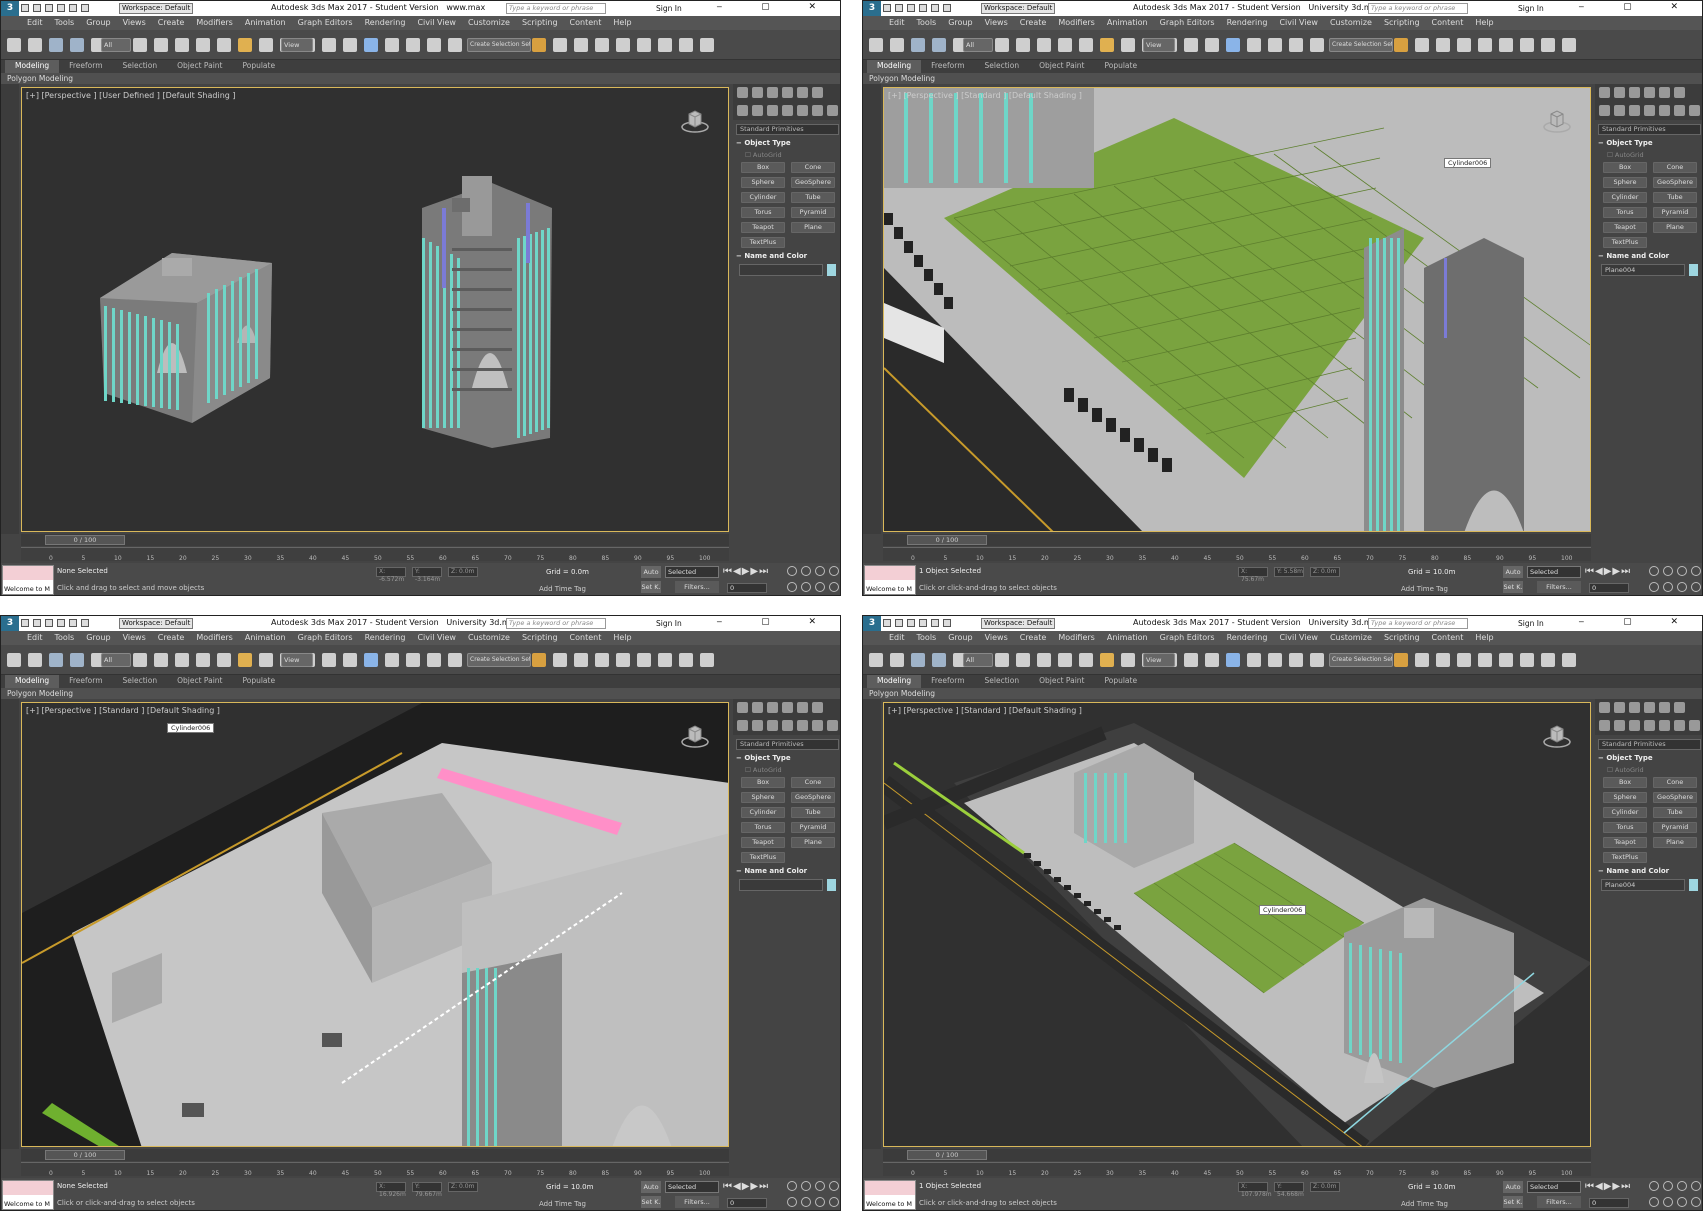 This screenshot has height=1211, width=1704. Describe the element at coordinates (763, 167) in the screenshot. I see `primitive-box-button: Box` at that location.